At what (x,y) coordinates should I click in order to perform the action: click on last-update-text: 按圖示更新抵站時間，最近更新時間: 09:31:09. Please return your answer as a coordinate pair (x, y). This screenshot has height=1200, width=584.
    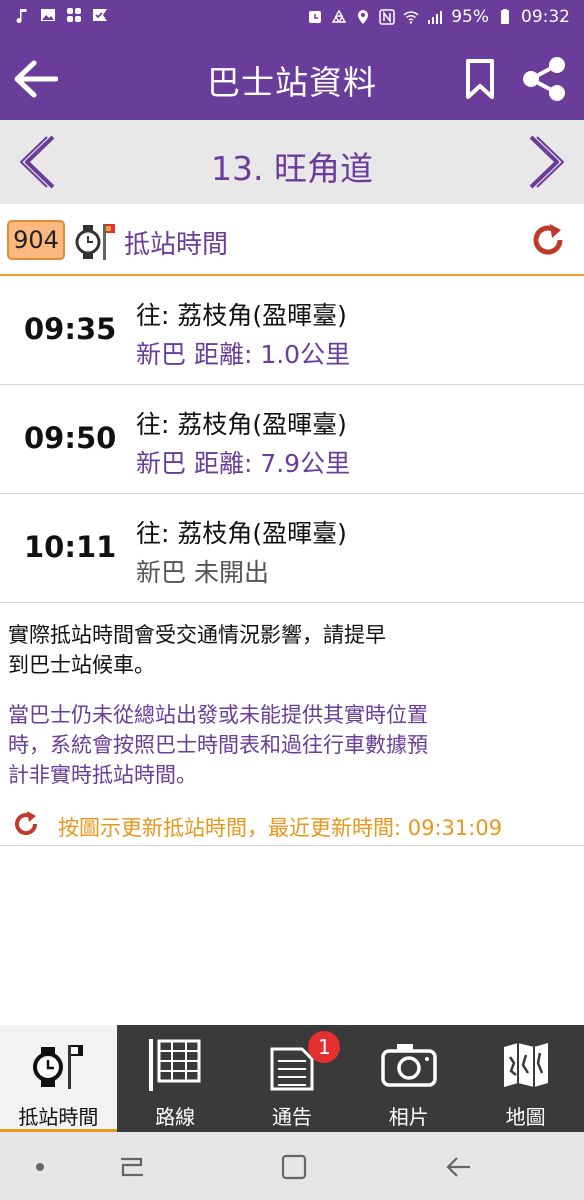
    Looking at the image, I should click on (280, 828).